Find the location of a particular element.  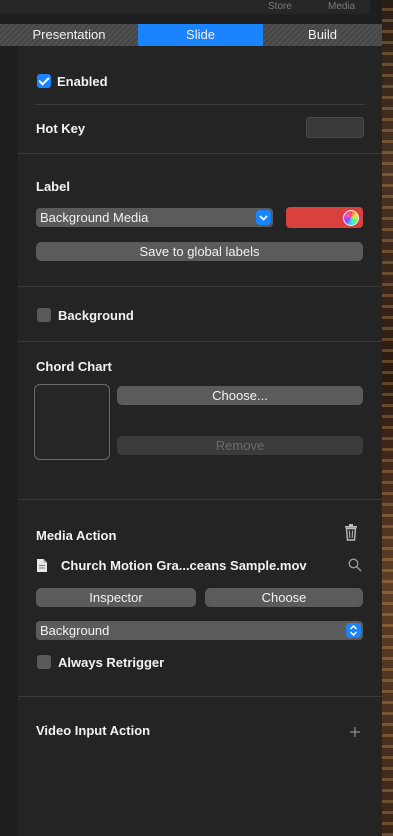

save-to-global-labels-button: Save to global labels is located at coordinates (199, 251).